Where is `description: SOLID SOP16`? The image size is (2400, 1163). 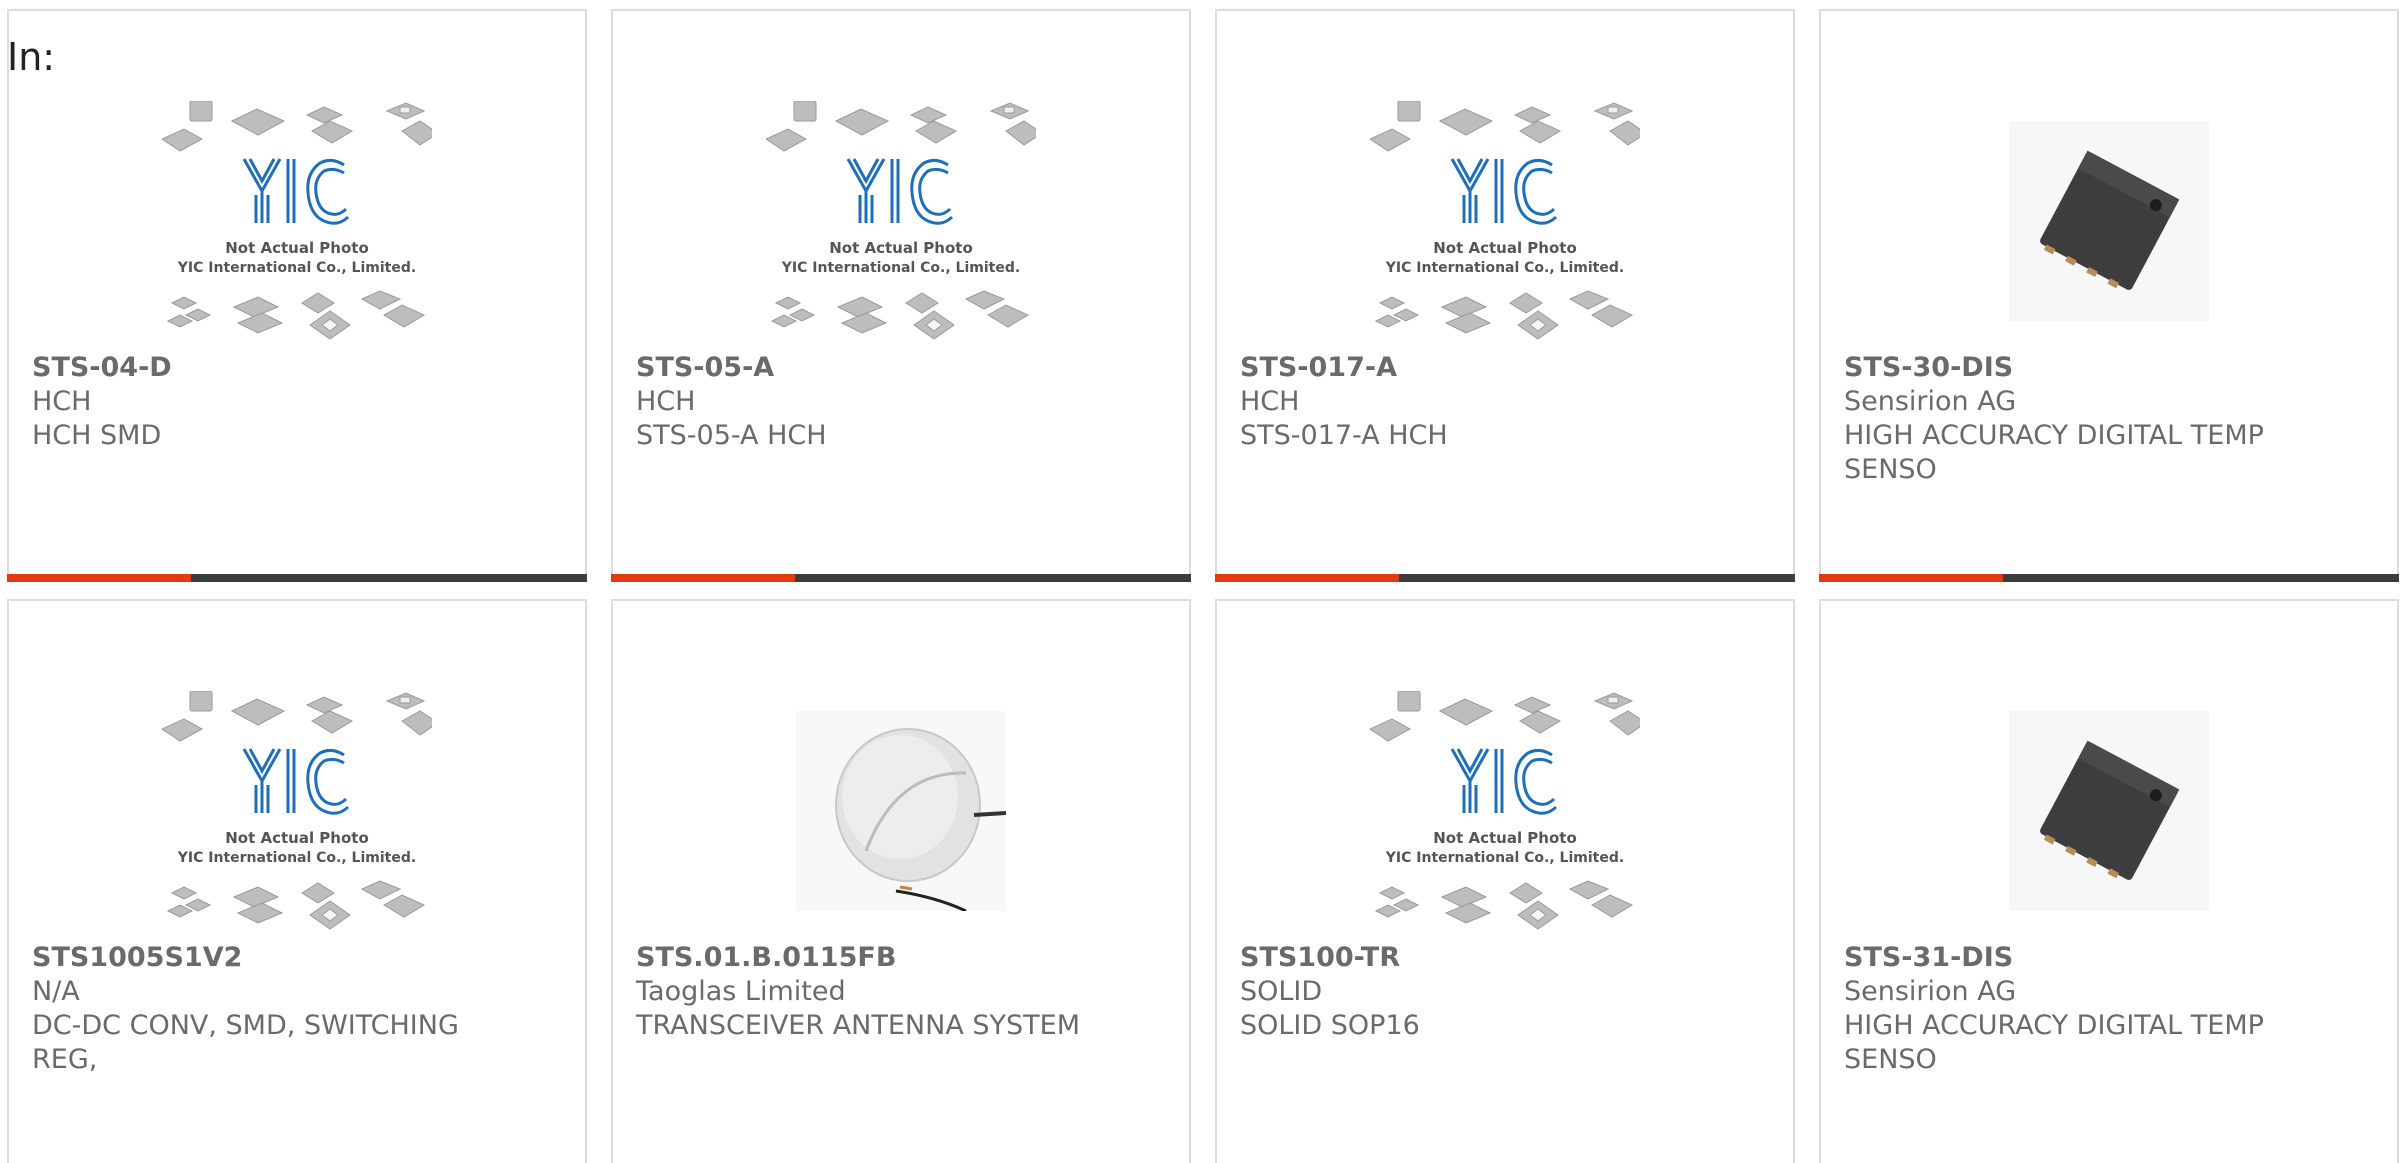
description: SOLID SOP16 is located at coordinates (1330, 1025).